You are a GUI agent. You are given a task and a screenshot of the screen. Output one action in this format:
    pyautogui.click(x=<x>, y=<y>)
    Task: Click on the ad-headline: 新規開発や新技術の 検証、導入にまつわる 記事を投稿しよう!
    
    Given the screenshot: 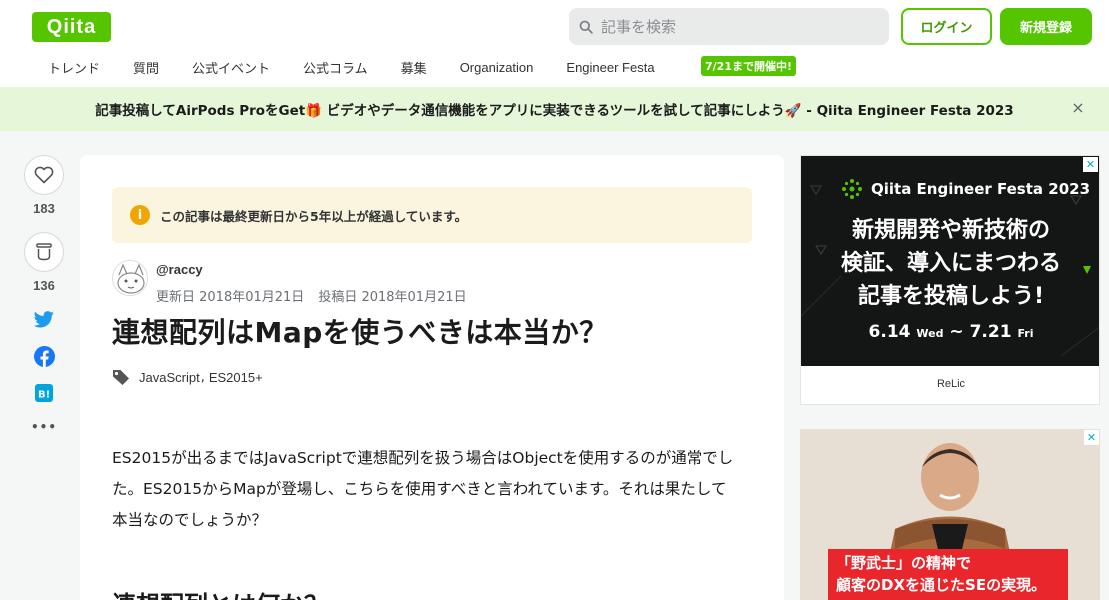 What is the action you would take?
    pyautogui.click(x=950, y=263)
    